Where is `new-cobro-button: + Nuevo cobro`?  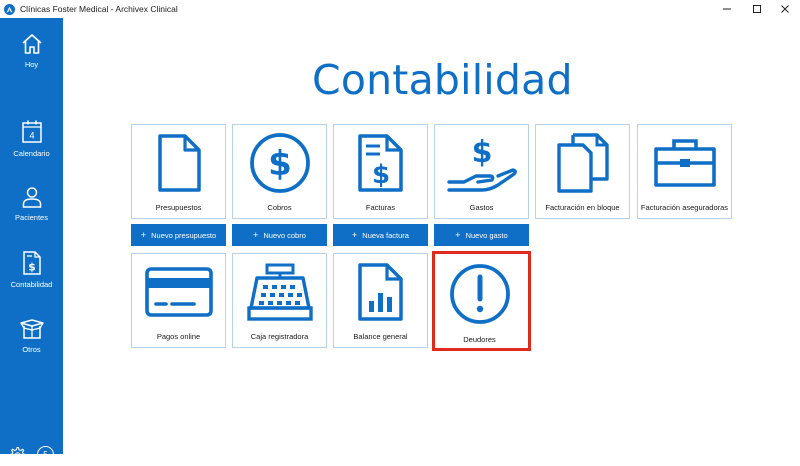 new-cobro-button: + Nuevo cobro is located at coordinates (279, 235).